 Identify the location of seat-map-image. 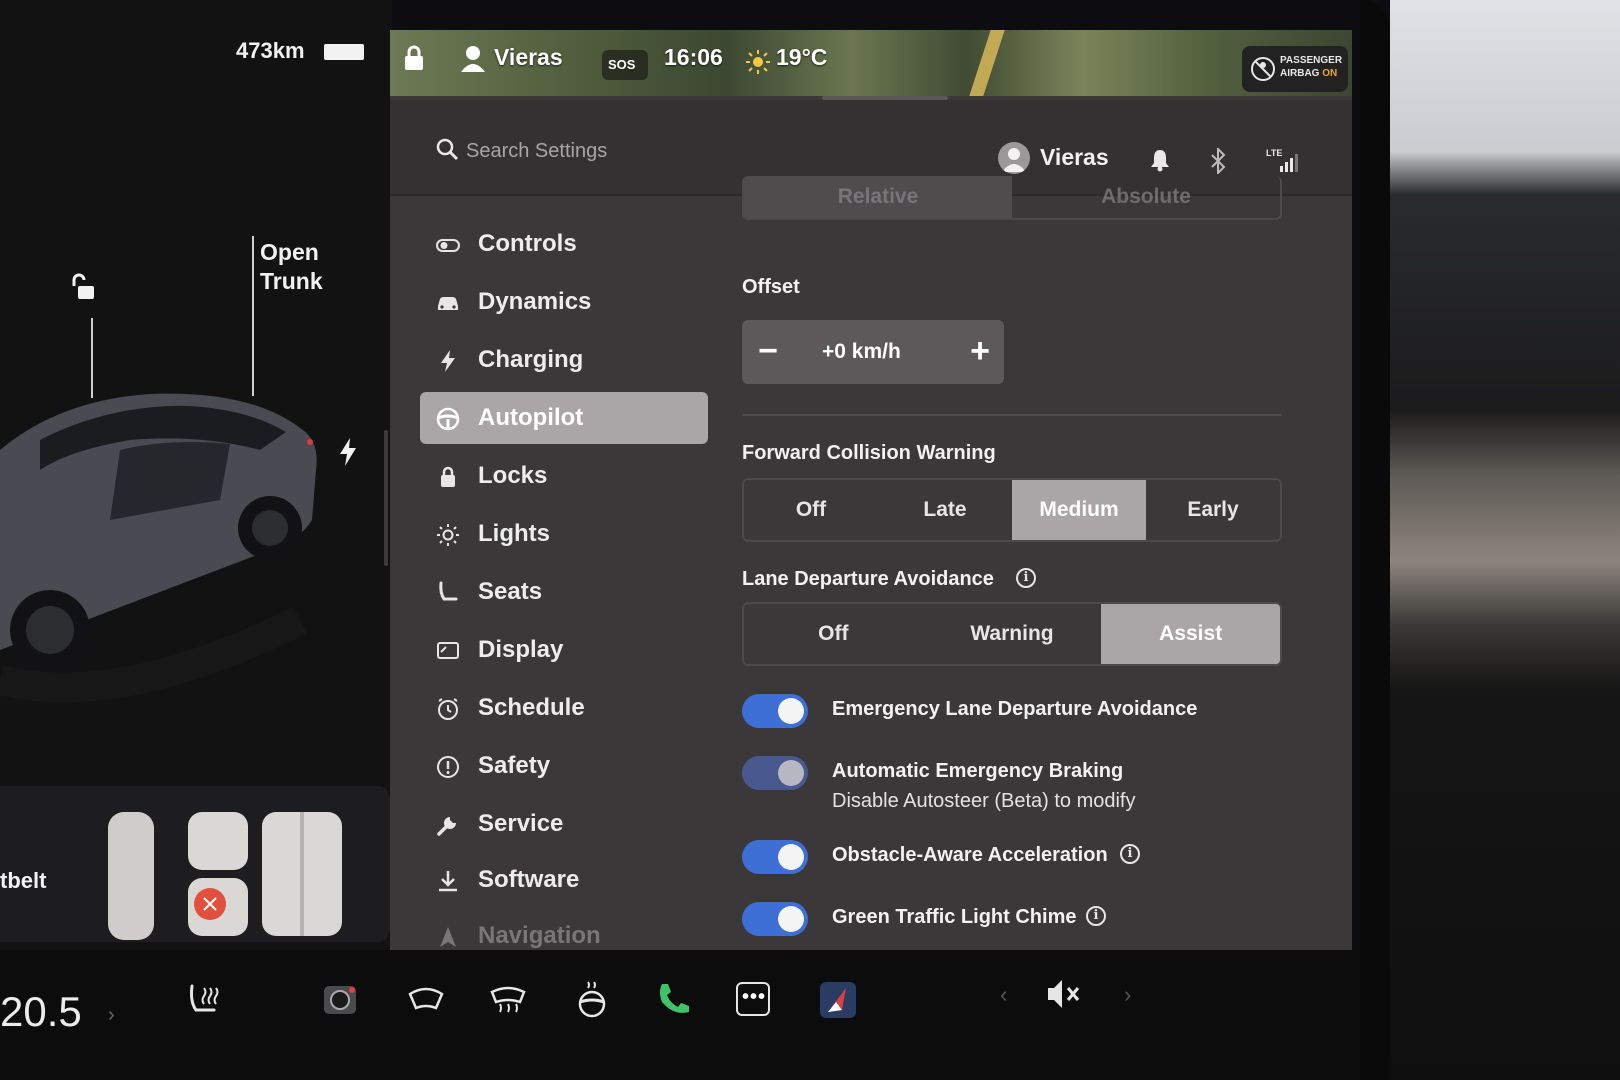
(225, 876).